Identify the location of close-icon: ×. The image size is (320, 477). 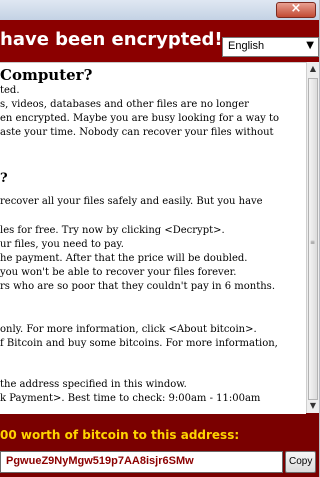
(296, 8).